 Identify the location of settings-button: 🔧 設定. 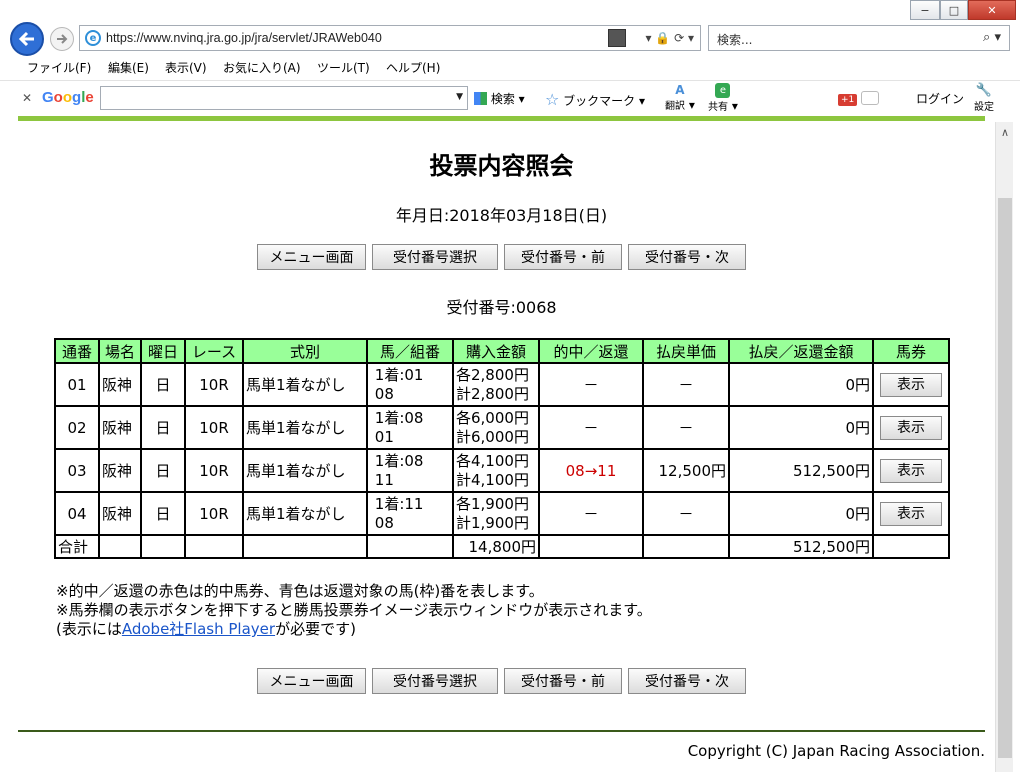
(984, 98).